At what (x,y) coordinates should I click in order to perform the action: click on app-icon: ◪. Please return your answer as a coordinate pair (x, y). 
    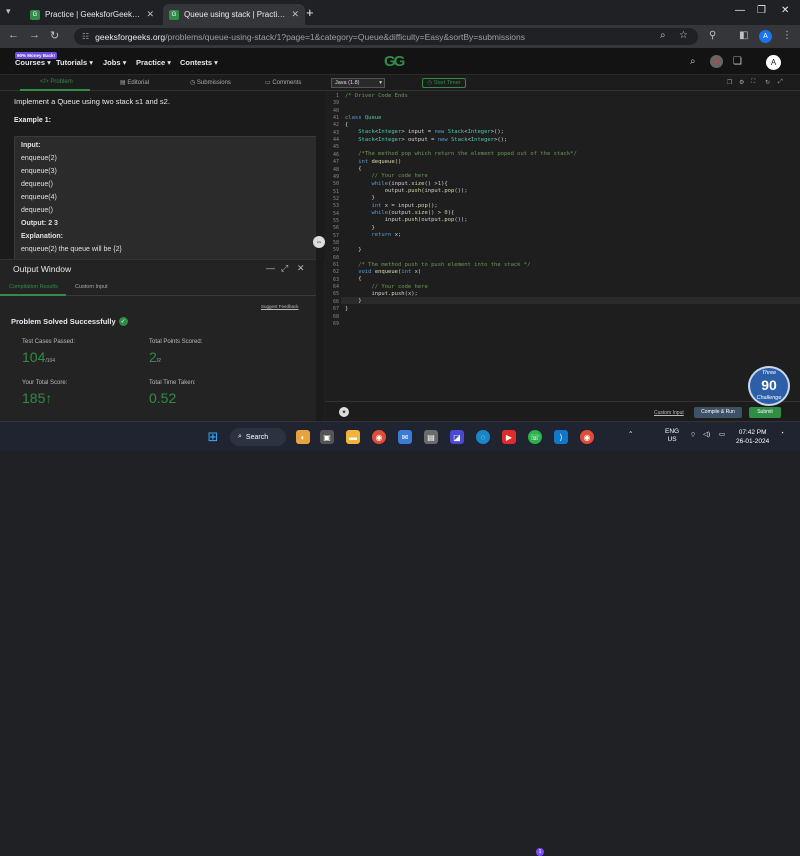
    Looking at the image, I should click on (457, 437).